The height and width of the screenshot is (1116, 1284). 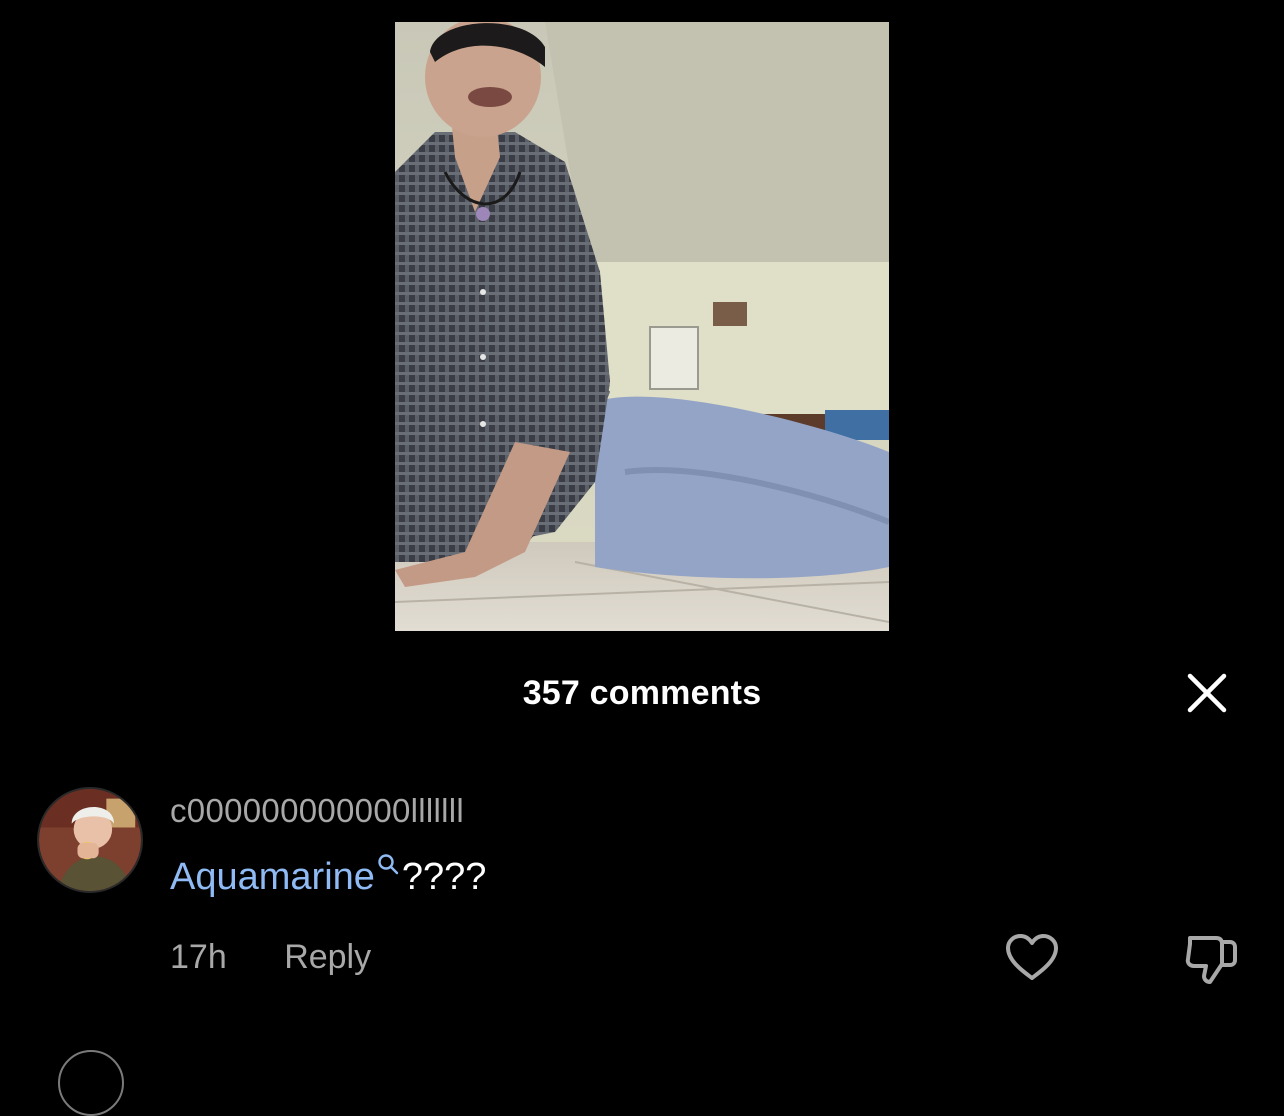 I want to click on close-button, so click(x=1207, y=693).